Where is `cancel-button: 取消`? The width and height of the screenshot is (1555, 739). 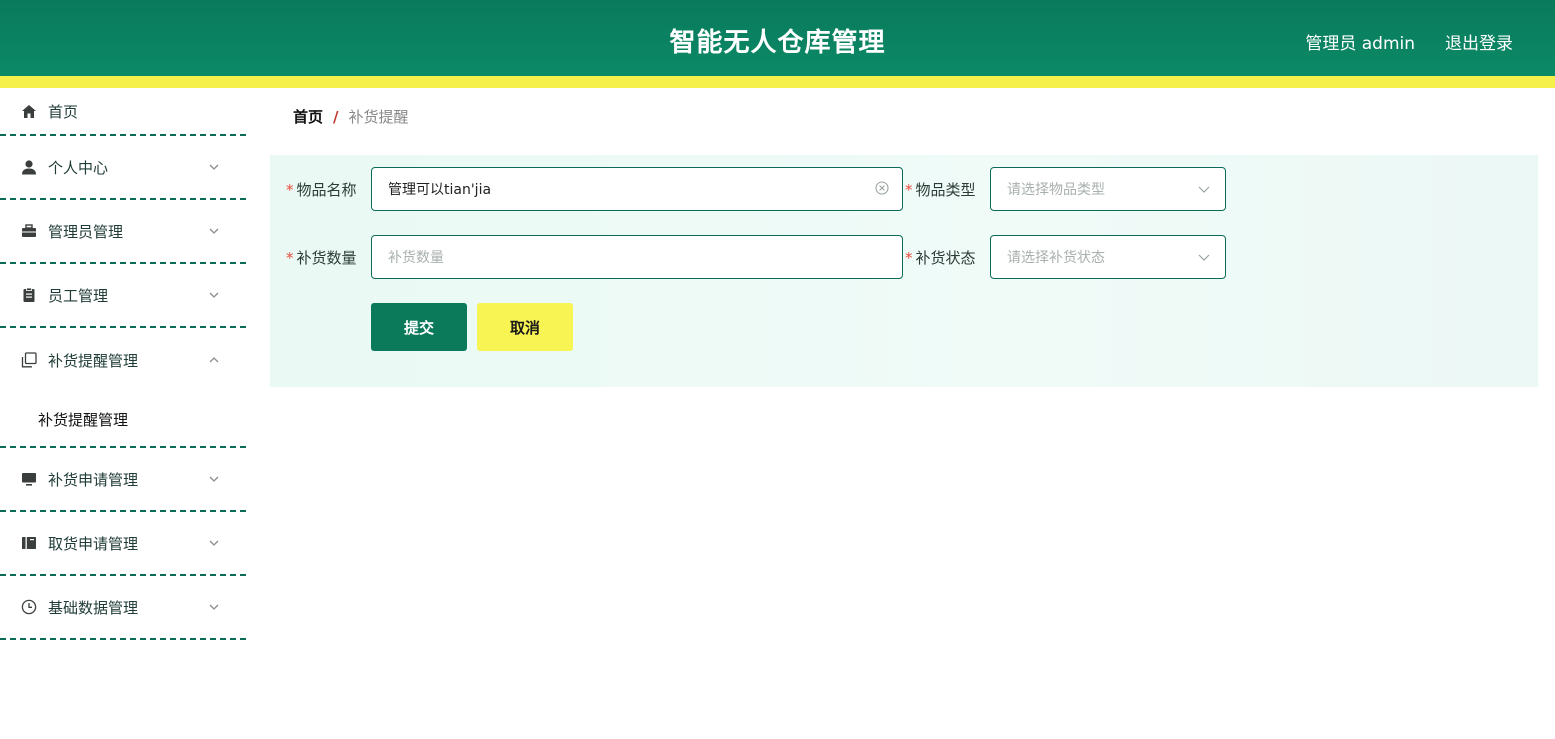 cancel-button: 取消 is located at coordinates (525, 327).